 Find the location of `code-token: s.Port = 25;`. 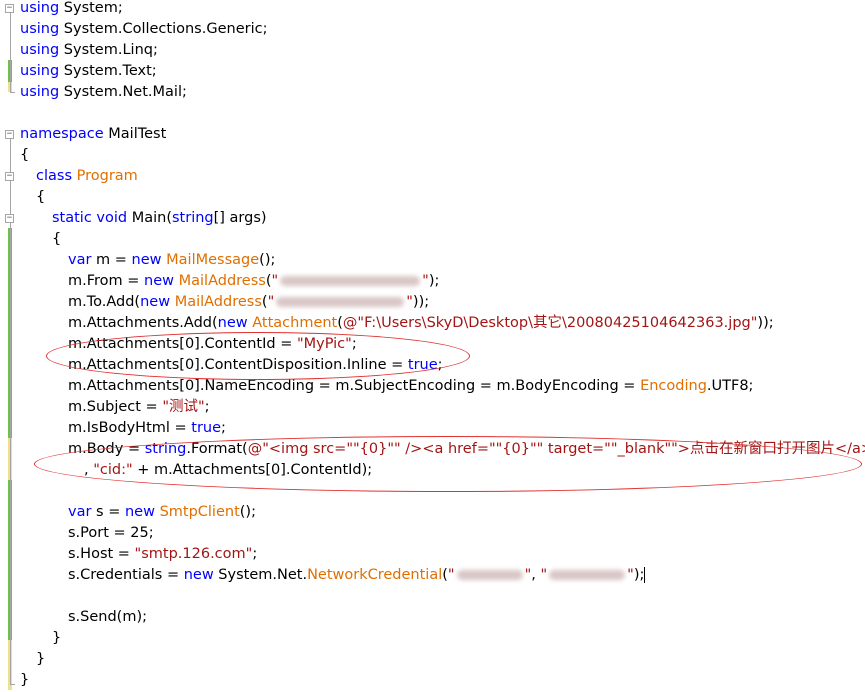

code-token: s.Port = 25; is located at coordinates (111, 533).